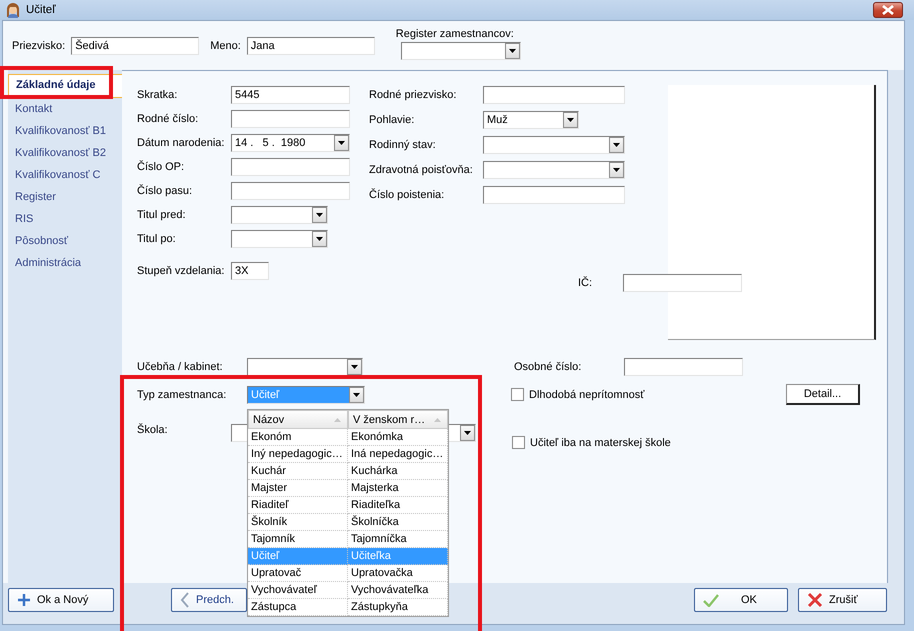 This screenshot has height=631, width=914. What do you see at coordinates (348, 471) in the screenshot?
I see `list-row: Kuchár Kuchárka` at bounding box center [348, 471].